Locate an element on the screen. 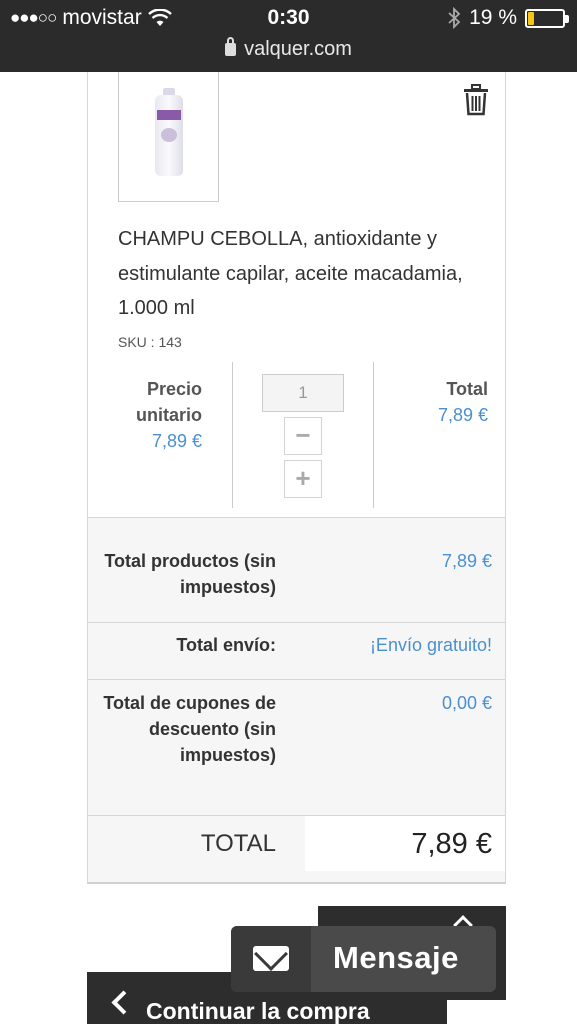 Image resolution: width=577 pixels, height=1024 pixels. products-total-label: Total productos (sin impuestos) is located at coordinates (190, 574).